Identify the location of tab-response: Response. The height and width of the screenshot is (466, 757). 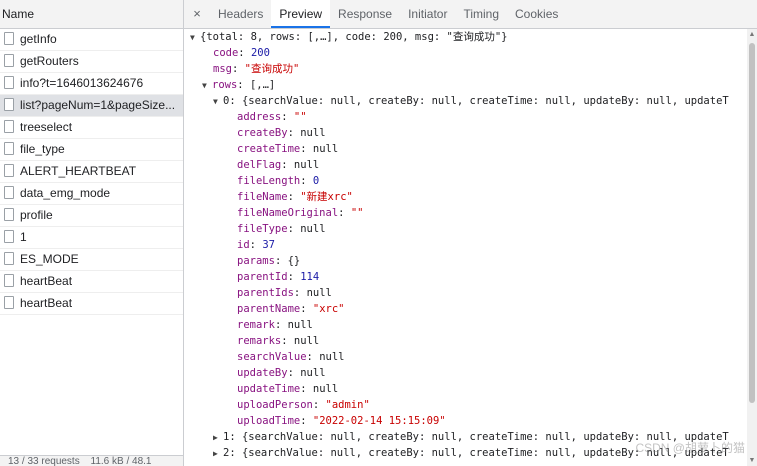
(365, 14).